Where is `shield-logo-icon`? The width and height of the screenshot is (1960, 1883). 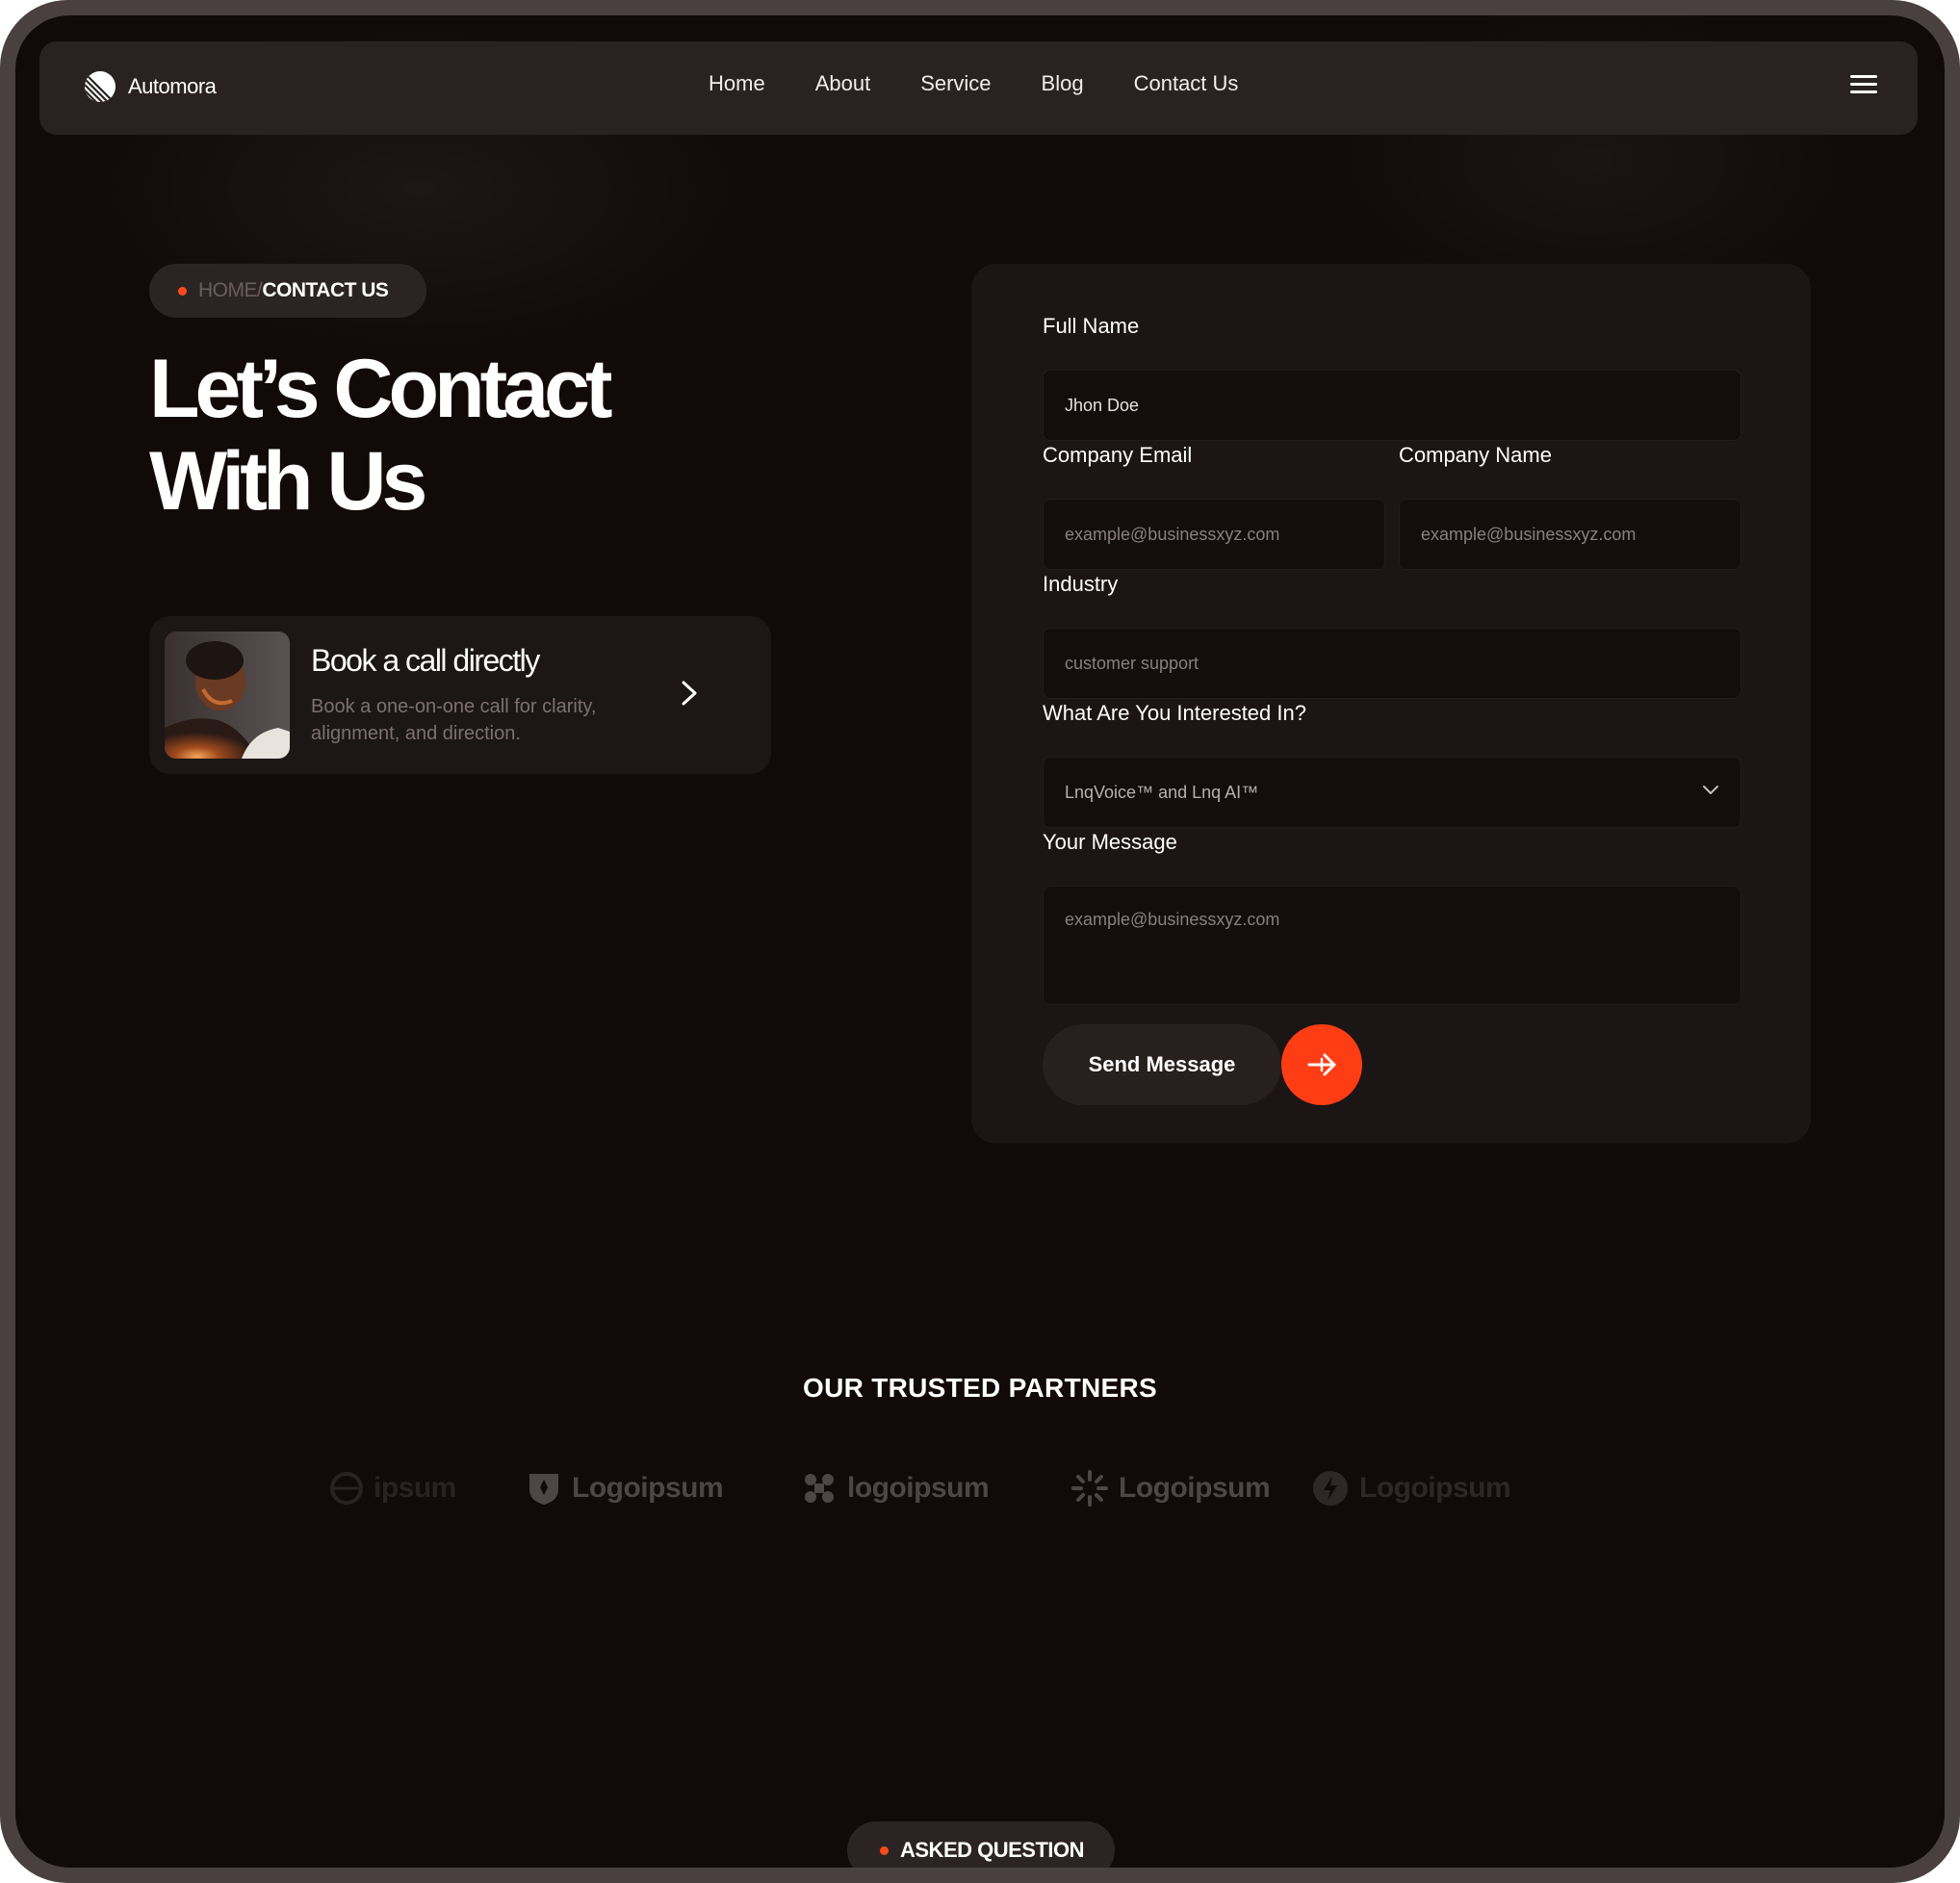
shield-logo-icon is located at coordinates (543, 1490).